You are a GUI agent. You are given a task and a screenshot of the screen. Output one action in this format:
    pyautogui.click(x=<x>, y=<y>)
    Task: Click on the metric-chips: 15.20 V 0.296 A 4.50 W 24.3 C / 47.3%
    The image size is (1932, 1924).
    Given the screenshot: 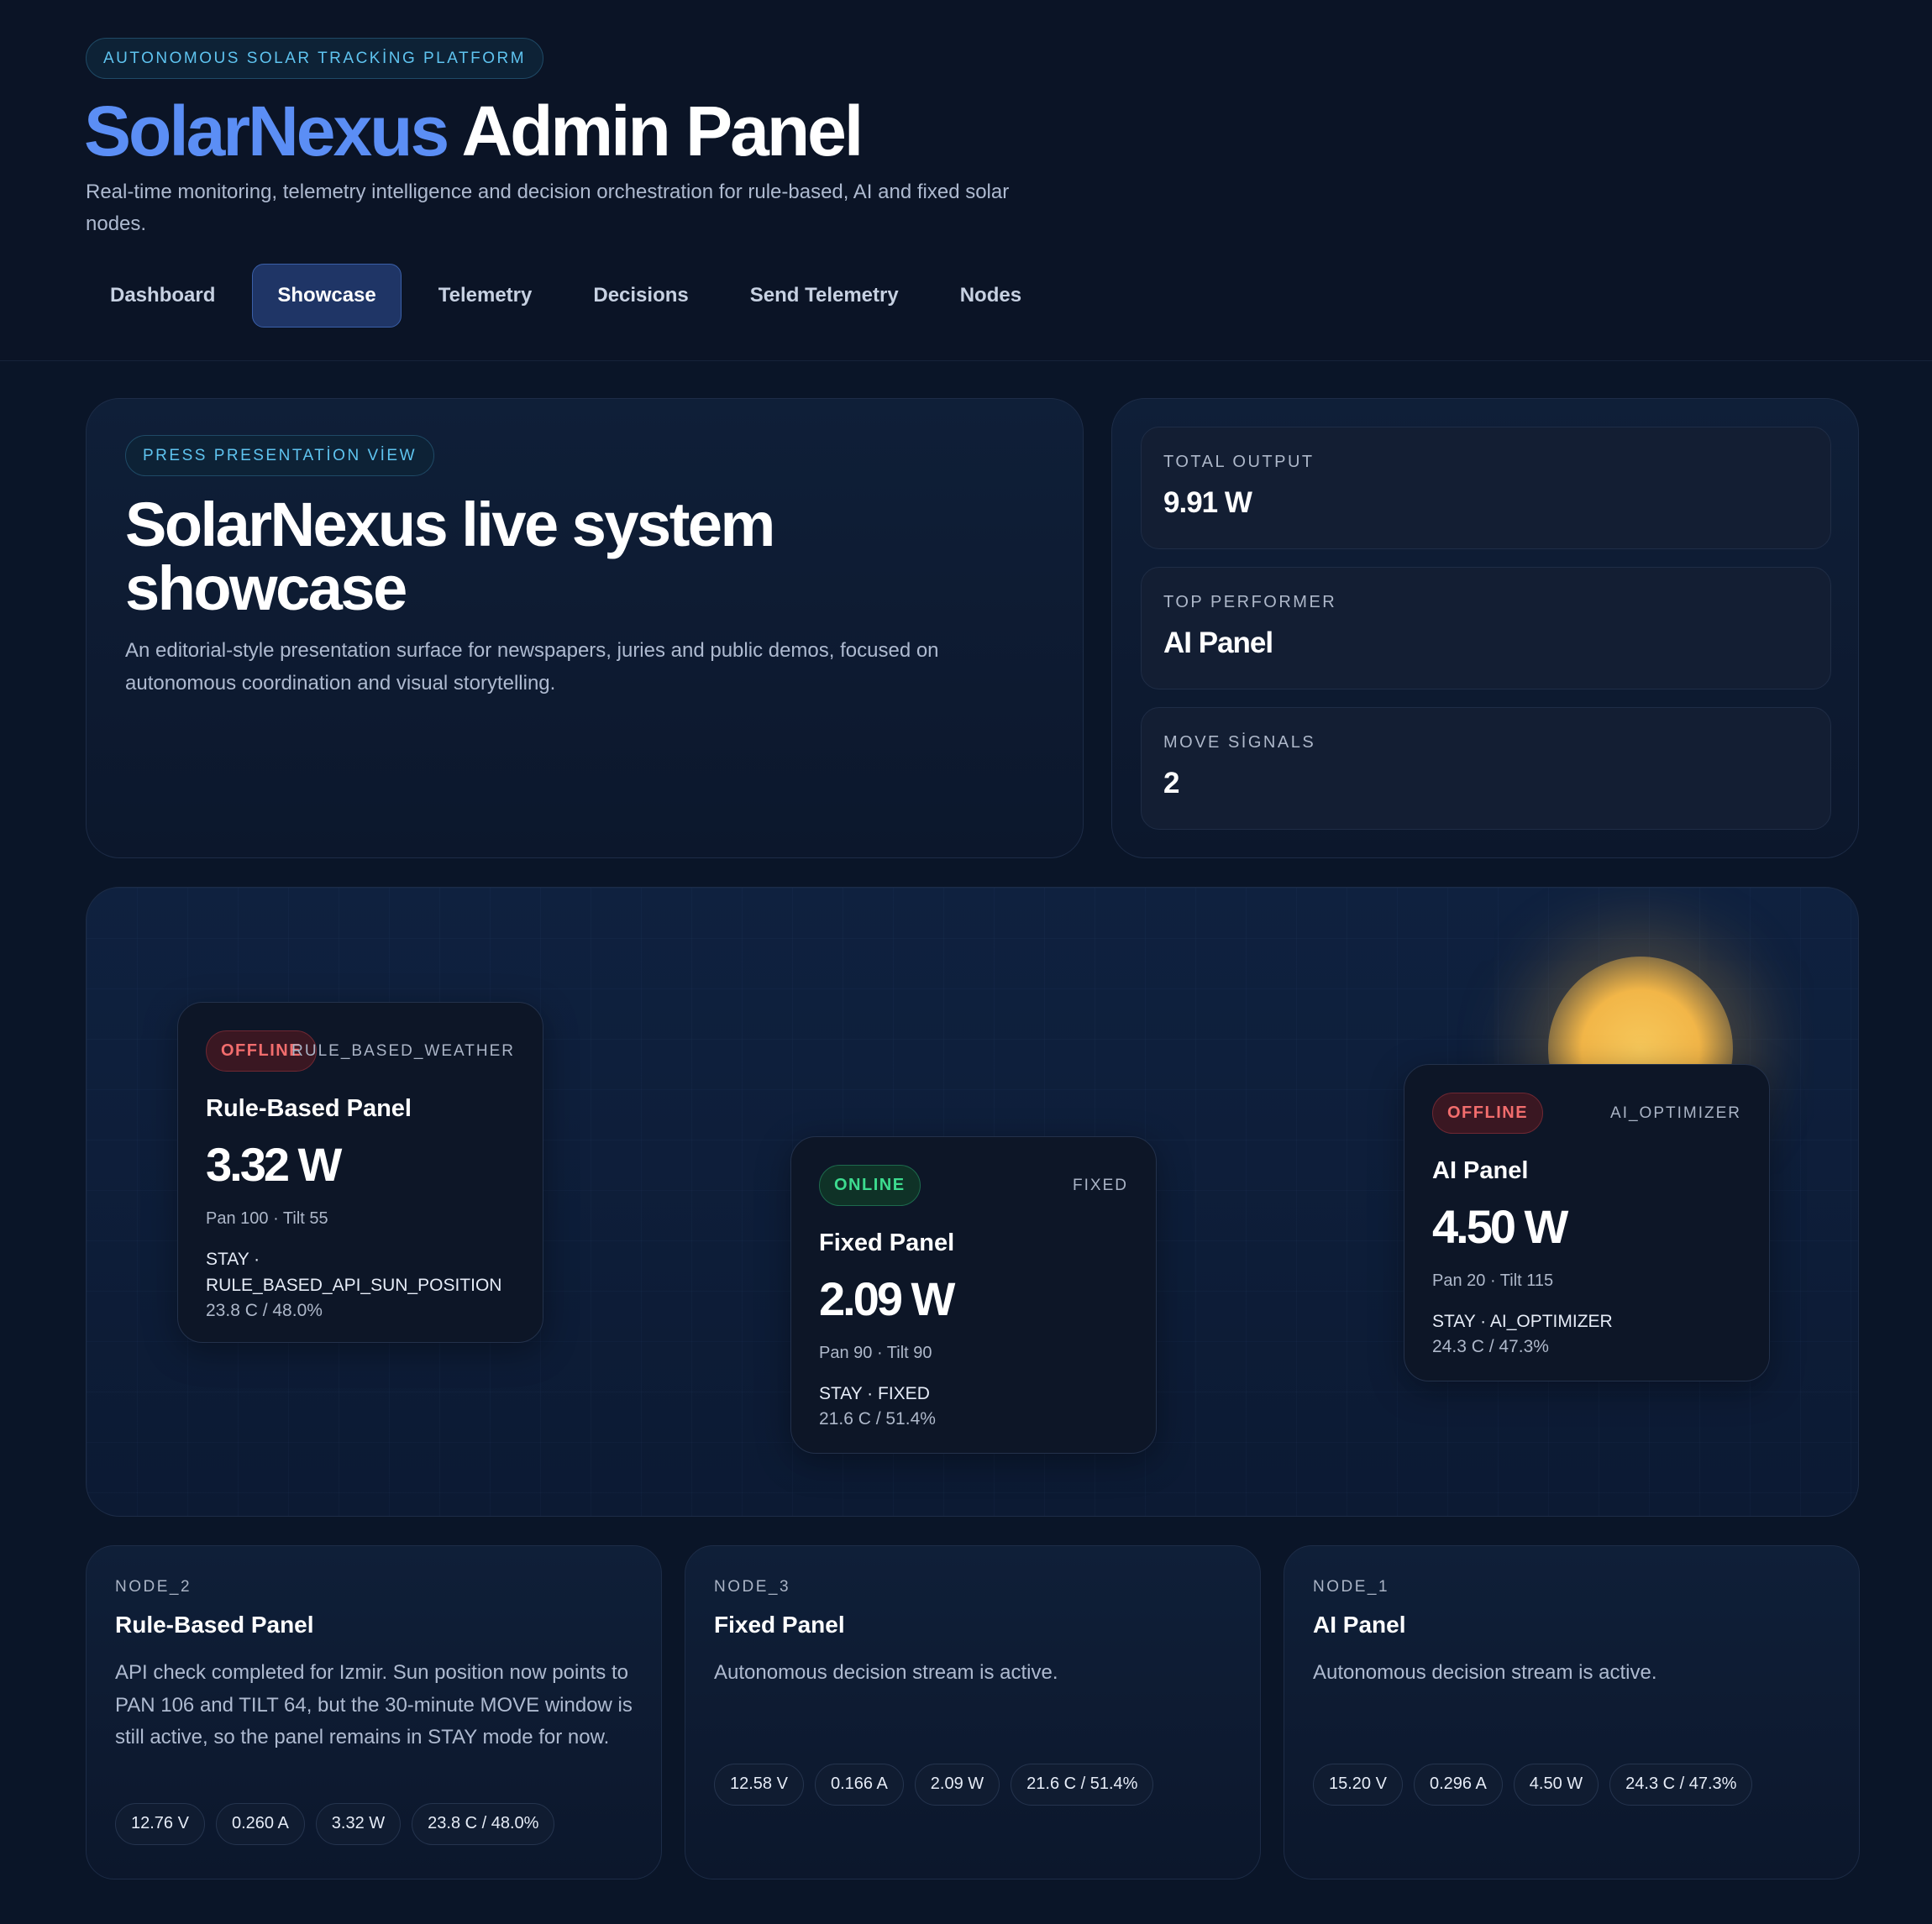 What is the action you would take?
    pyautogui.click(x=1538, y=1785)
    